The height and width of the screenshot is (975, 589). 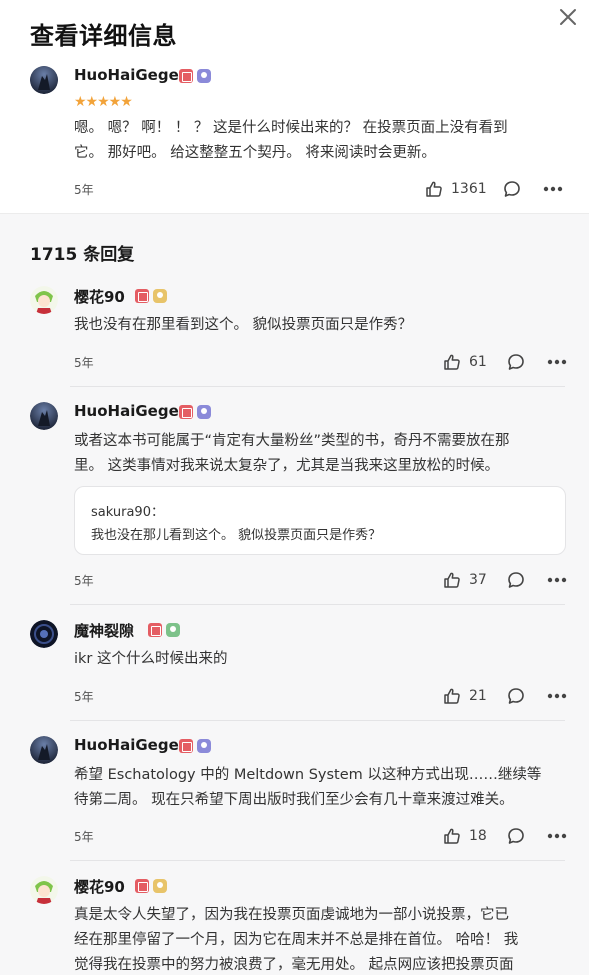 What do you see at coordinates (505, 362) in the screenshot?
I see `reply-actions: 61` at bounding box center [505, 362].